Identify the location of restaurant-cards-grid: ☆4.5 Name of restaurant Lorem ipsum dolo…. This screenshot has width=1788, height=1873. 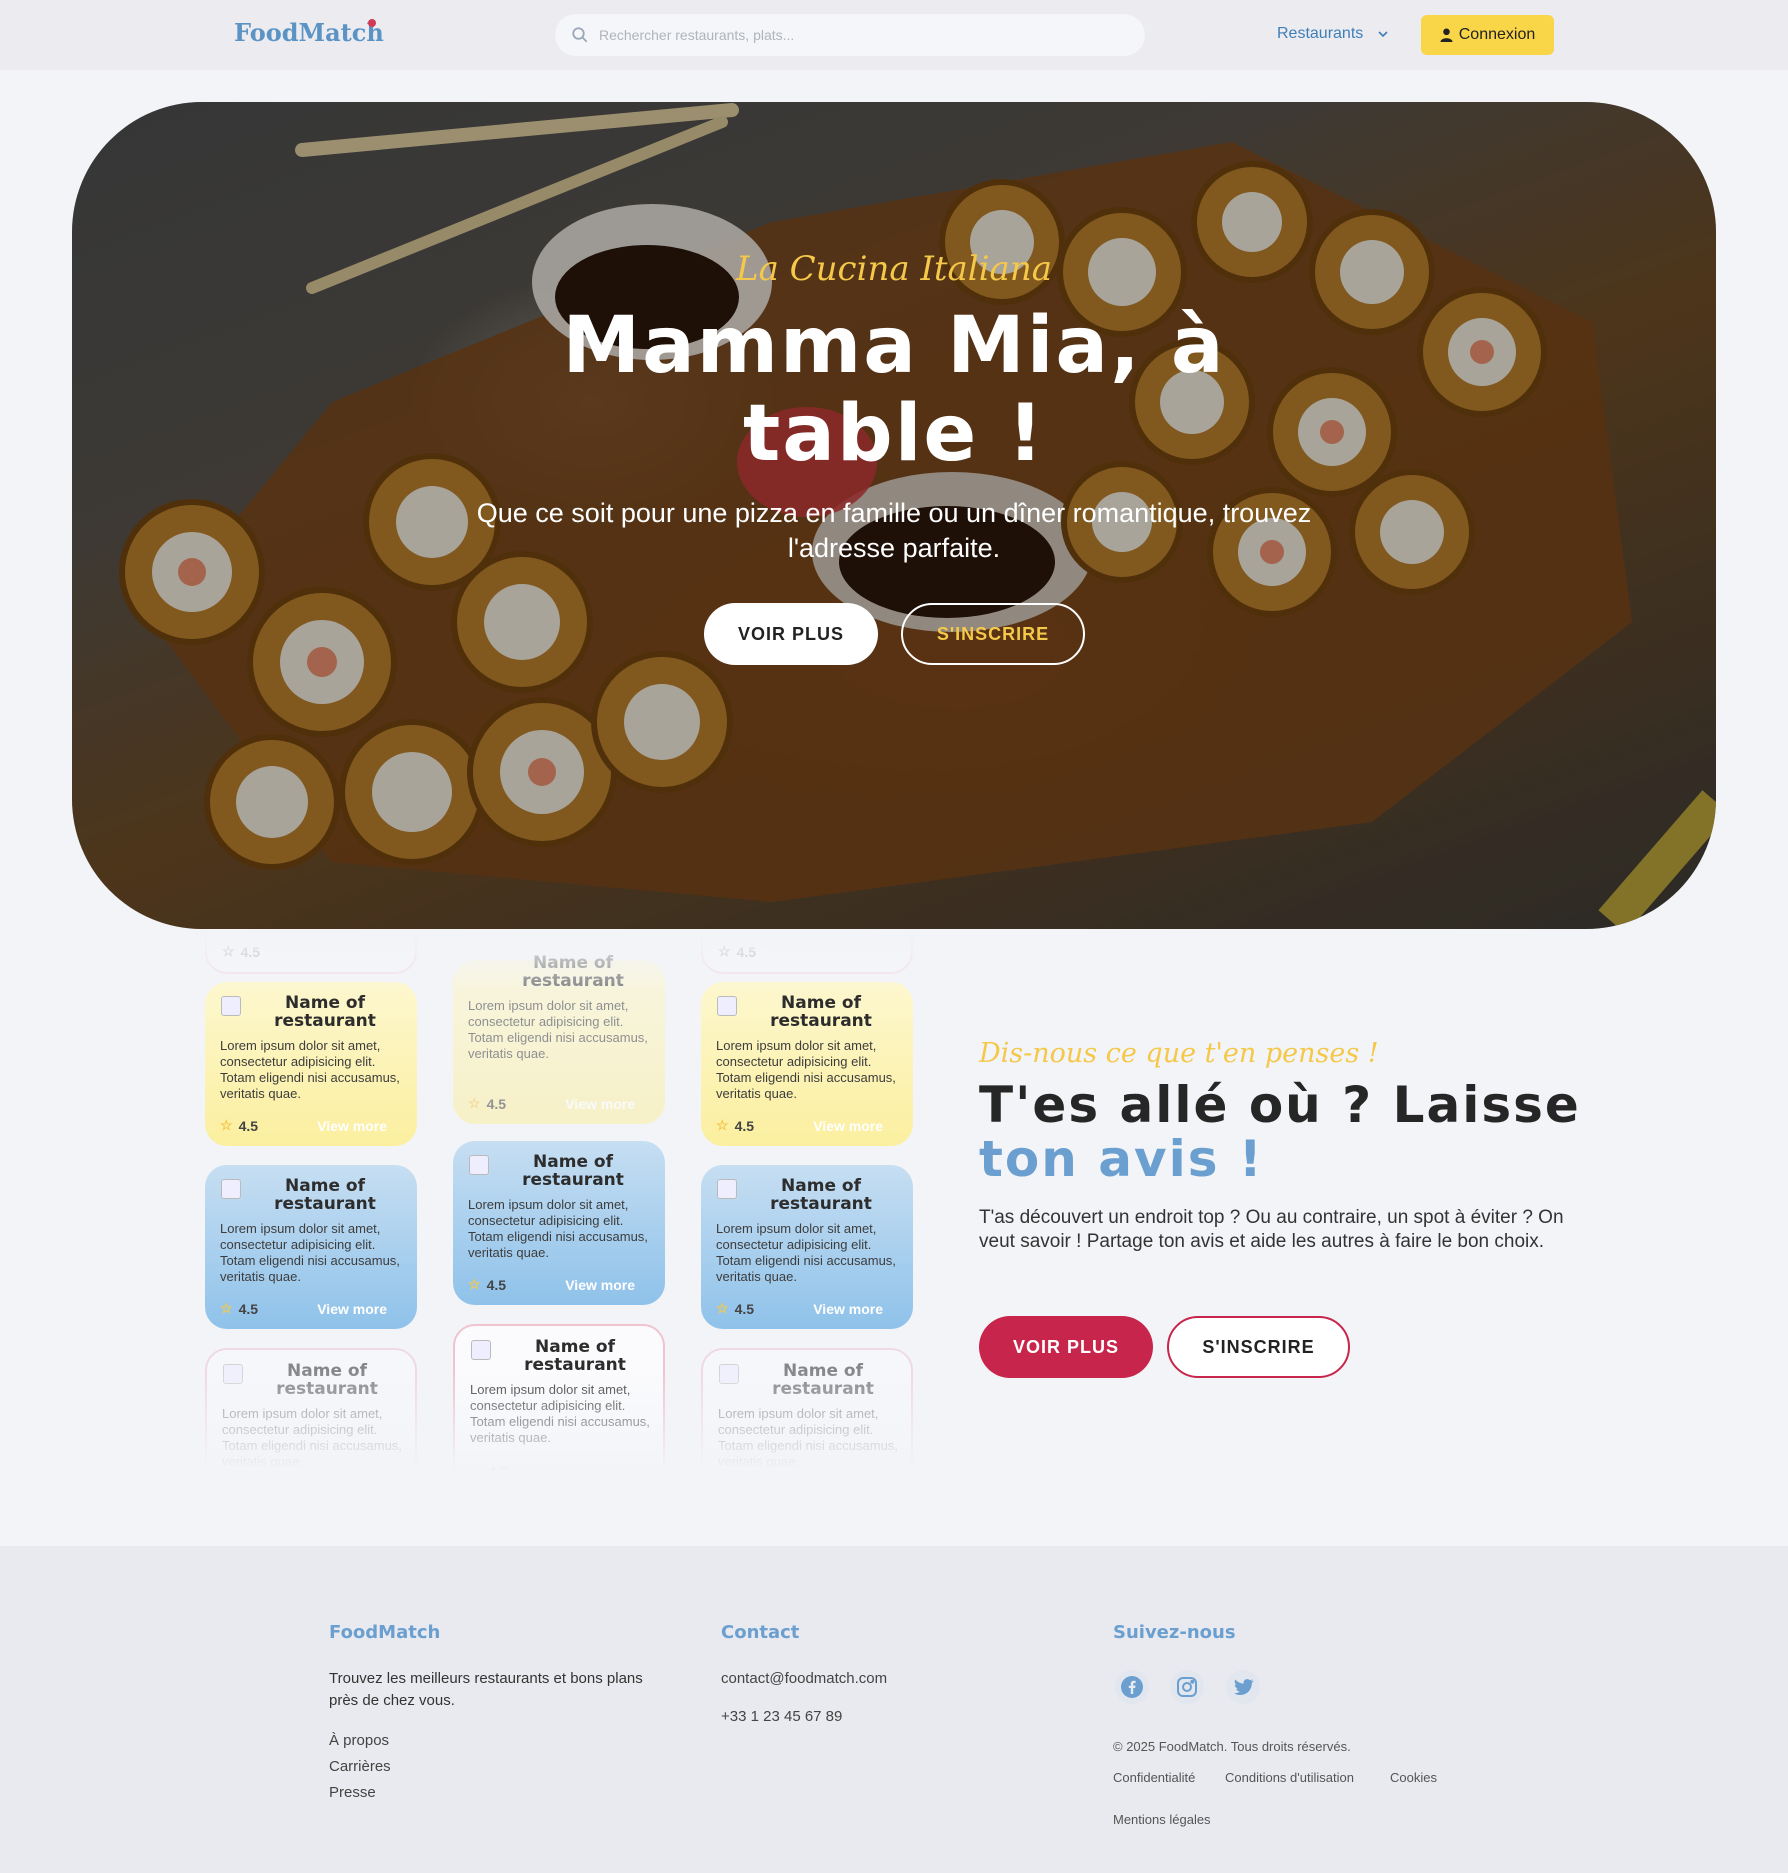
(560, 1210).